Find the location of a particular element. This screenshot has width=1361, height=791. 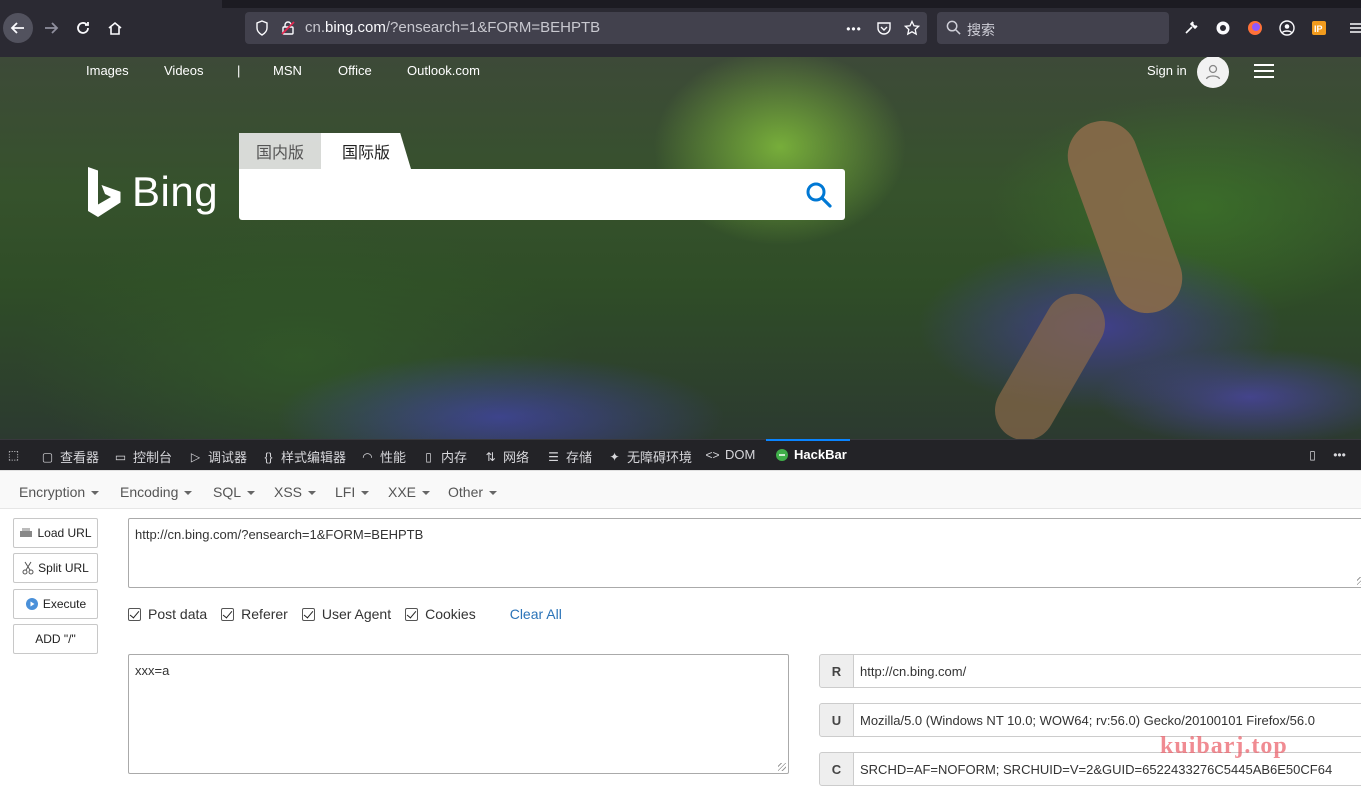

menu-encryption: Encryption is located at coordinates (59, 492).